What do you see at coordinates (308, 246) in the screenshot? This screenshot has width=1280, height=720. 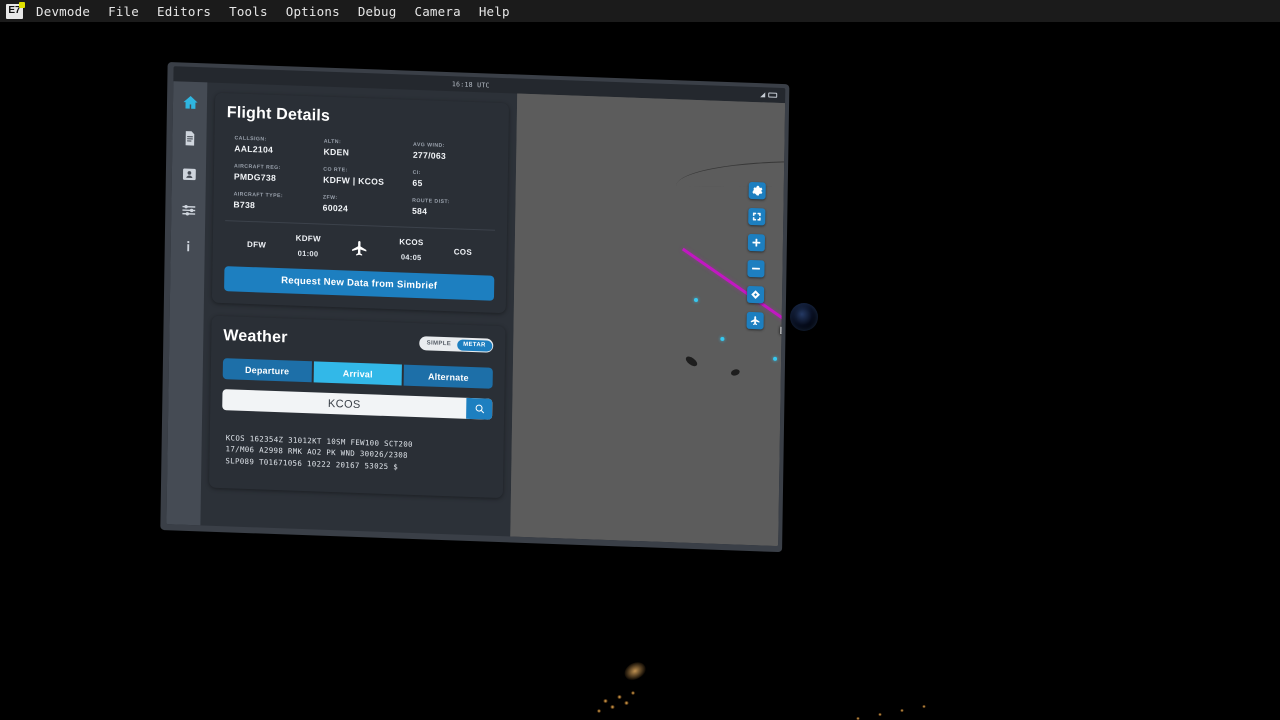 I see `route-origin-icao-col: KDFW 01:00` at bounding box center [308, 246].